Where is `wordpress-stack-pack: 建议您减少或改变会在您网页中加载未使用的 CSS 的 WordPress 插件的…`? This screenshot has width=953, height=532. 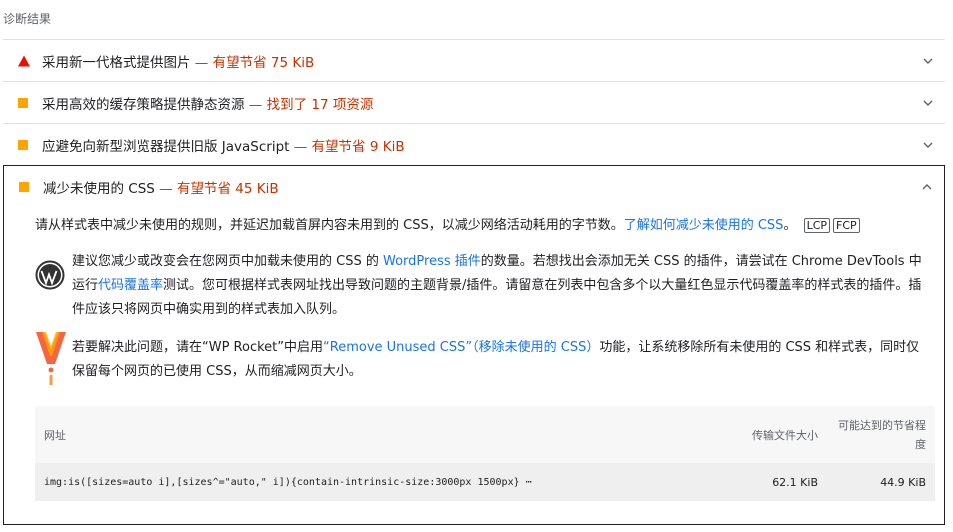
wordpress-stack-pack: 建议您减少或改变会在您网页中加载未使用的 CSS 的 WordPress 插件的… is located at coordinates (482, 286).